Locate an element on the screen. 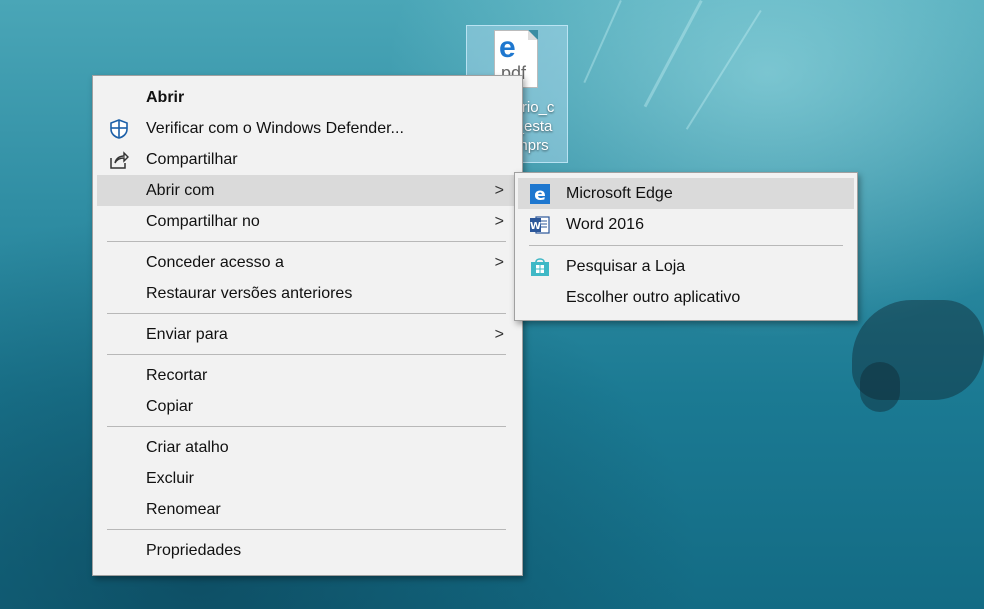  svg-text: e is located at coordinates (540, 194).